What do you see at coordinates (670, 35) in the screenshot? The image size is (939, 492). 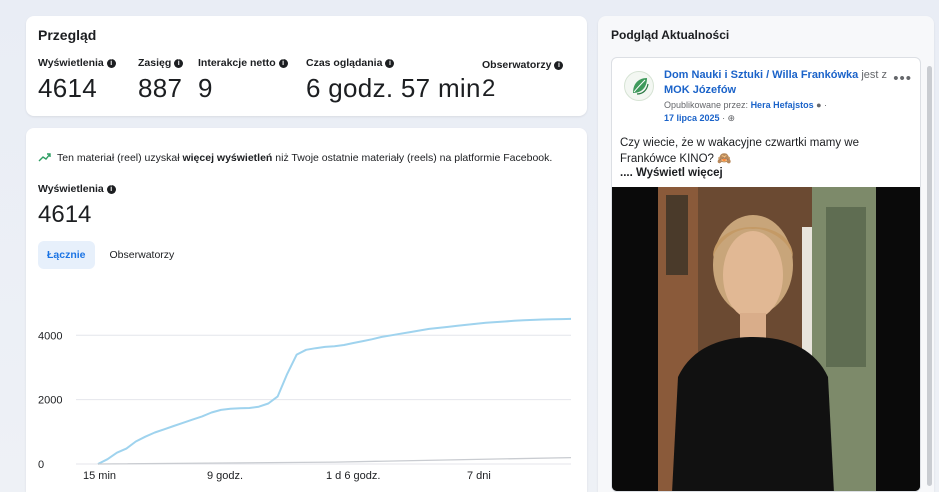 I see `preview-title: Podgląd Aktualności` at bounding box center [670, 35].